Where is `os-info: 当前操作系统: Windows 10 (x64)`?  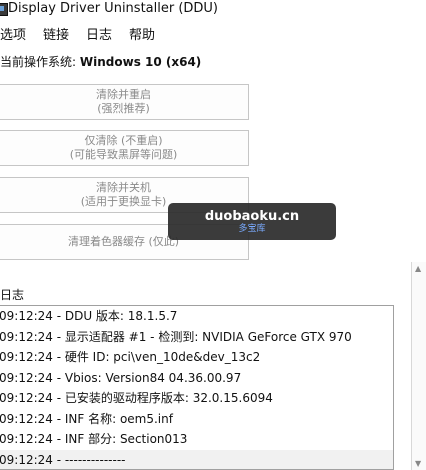 os-info: 当前操作系统: Windows 10 (x64) is located at coordinates (100, 61).